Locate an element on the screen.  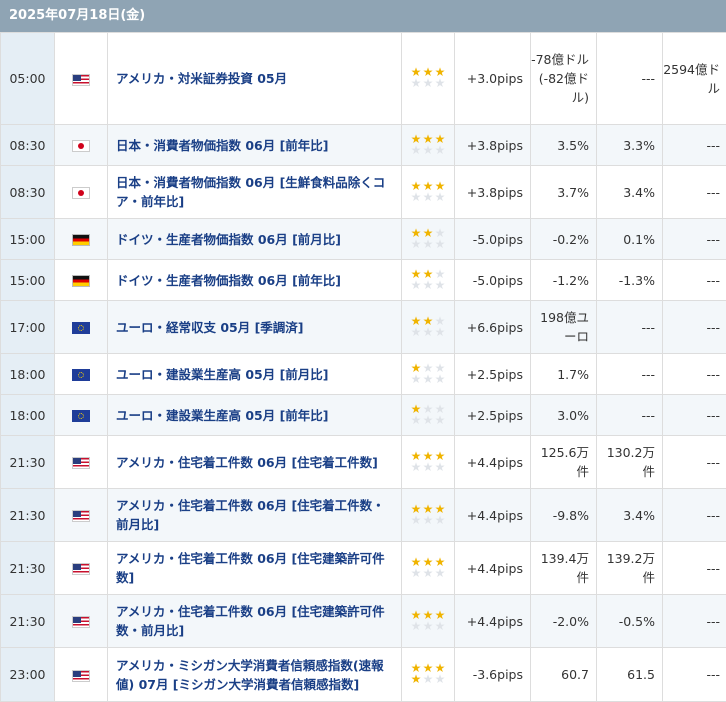
actual-value: -78億ドル(-82億ドル) is located at coordinates (564, 79).